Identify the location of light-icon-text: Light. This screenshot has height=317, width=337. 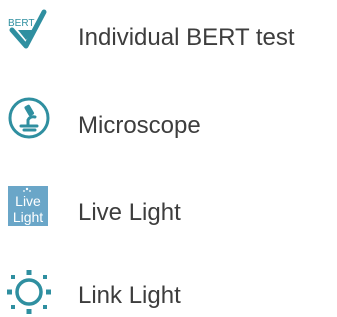
(28, 217).